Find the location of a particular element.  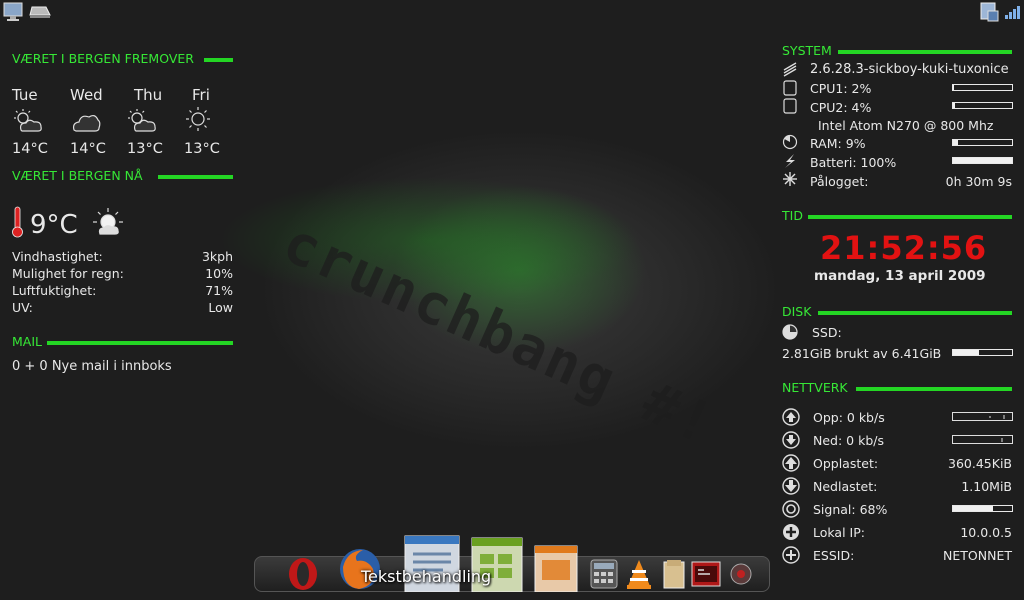

wind-speed-label: Vindhastighet: is located at coordinates (57, 256).